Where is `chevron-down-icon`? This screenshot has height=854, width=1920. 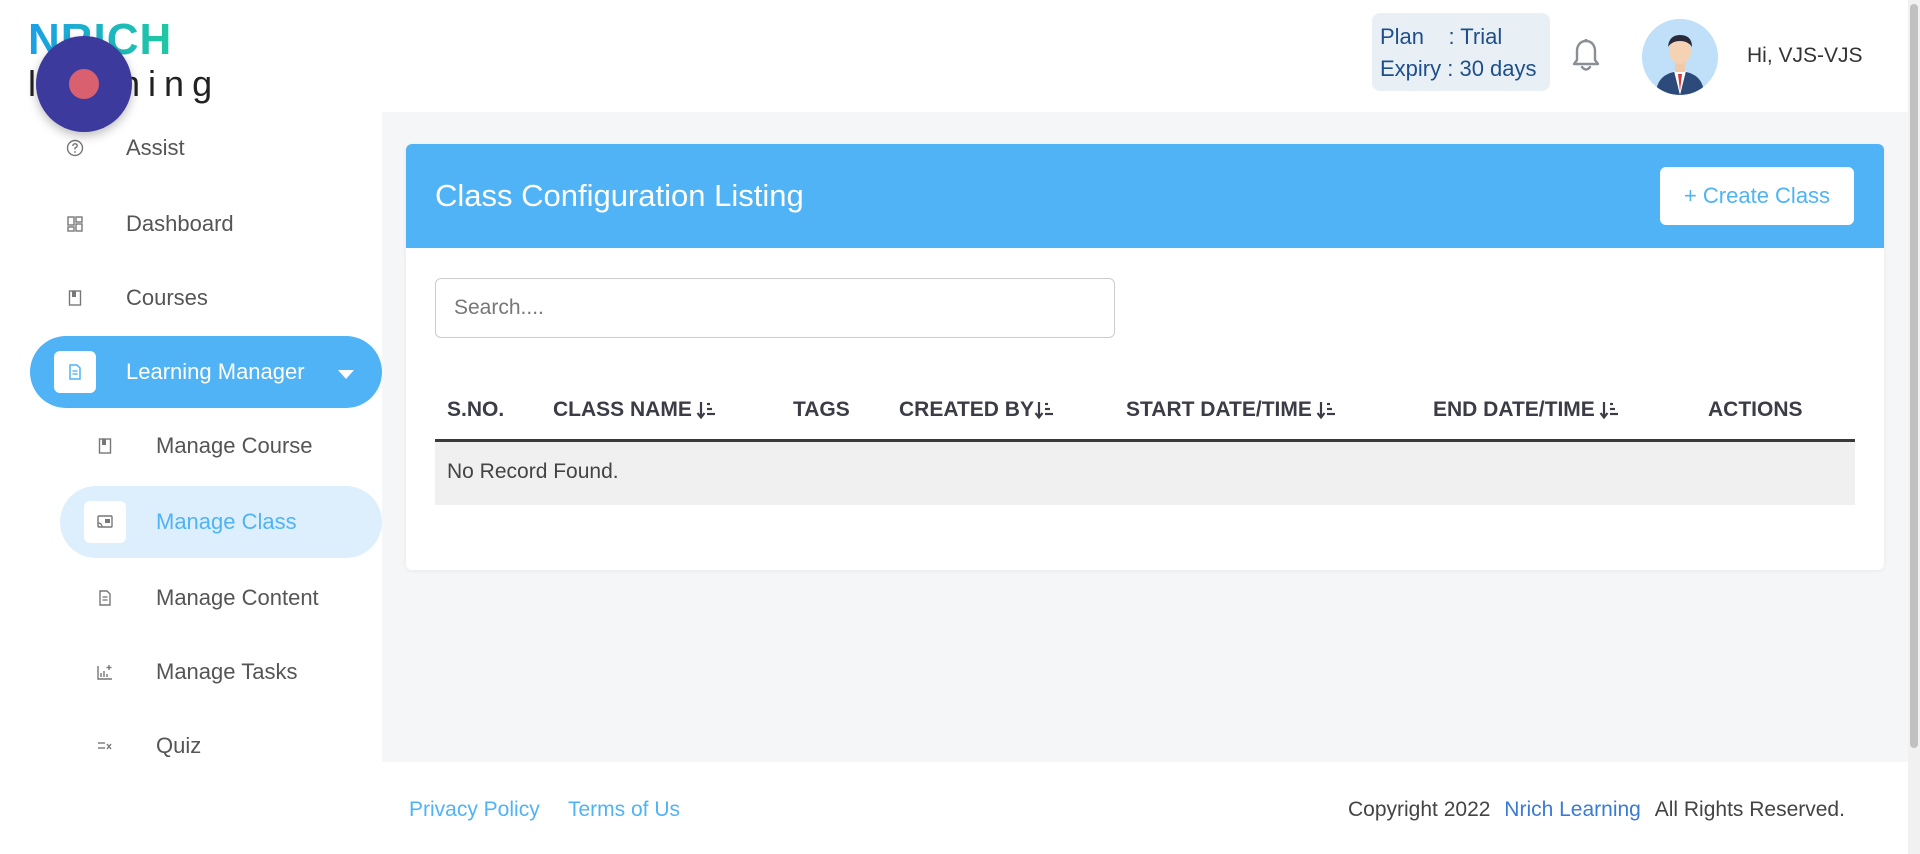 chevron-down-icon is located at coordinates (346, 374).